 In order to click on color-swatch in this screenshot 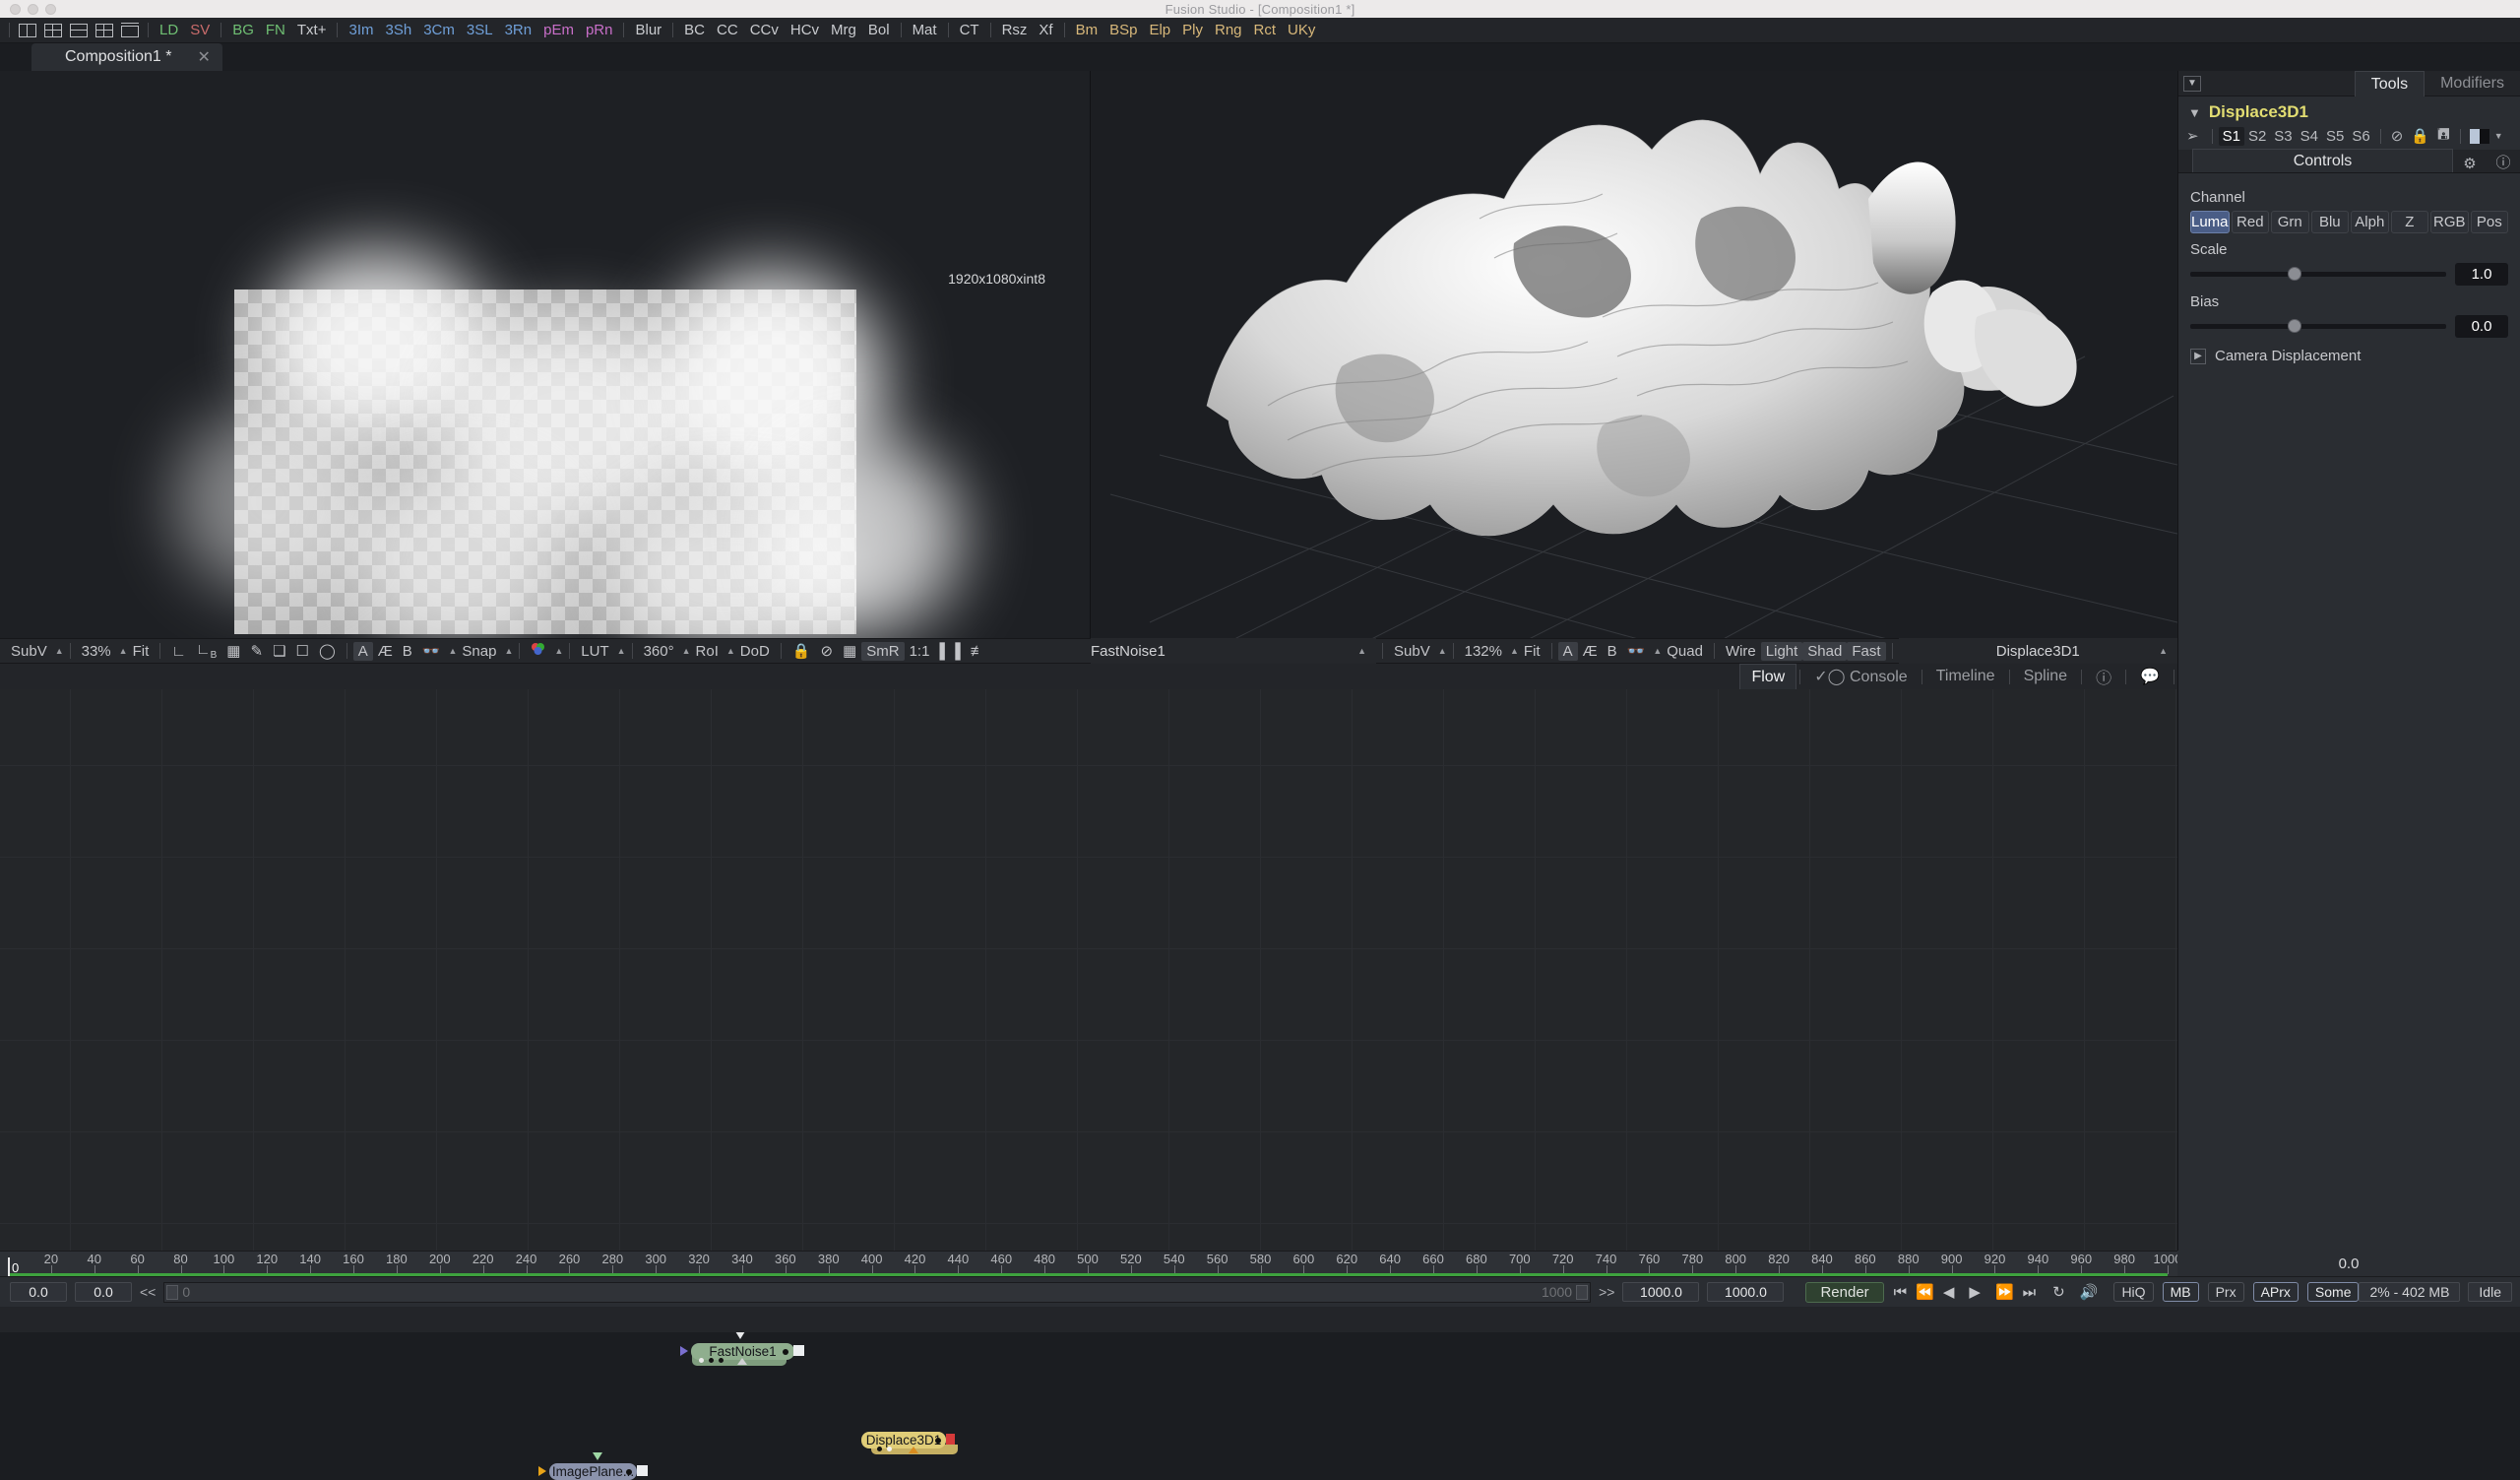, I will do `click(2479, 136)`.